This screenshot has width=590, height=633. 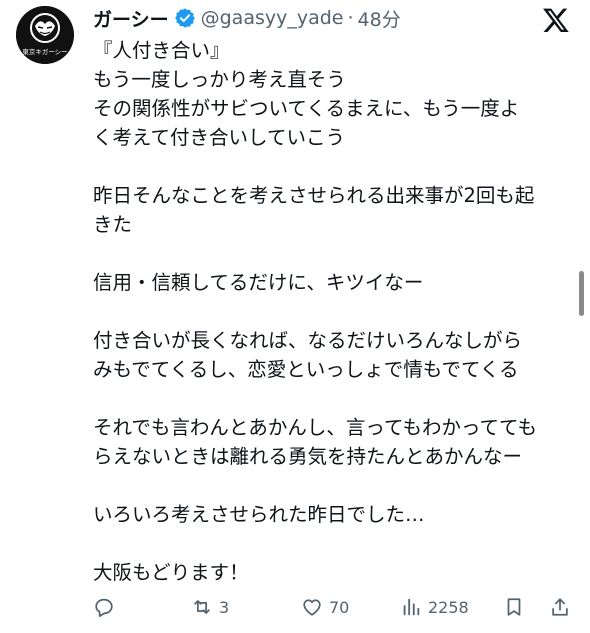 What do you see at coordinates (161, 50) in the screenshot?
I see `tweet-line: 『人付き合い』` at bounding box center [161, 50].